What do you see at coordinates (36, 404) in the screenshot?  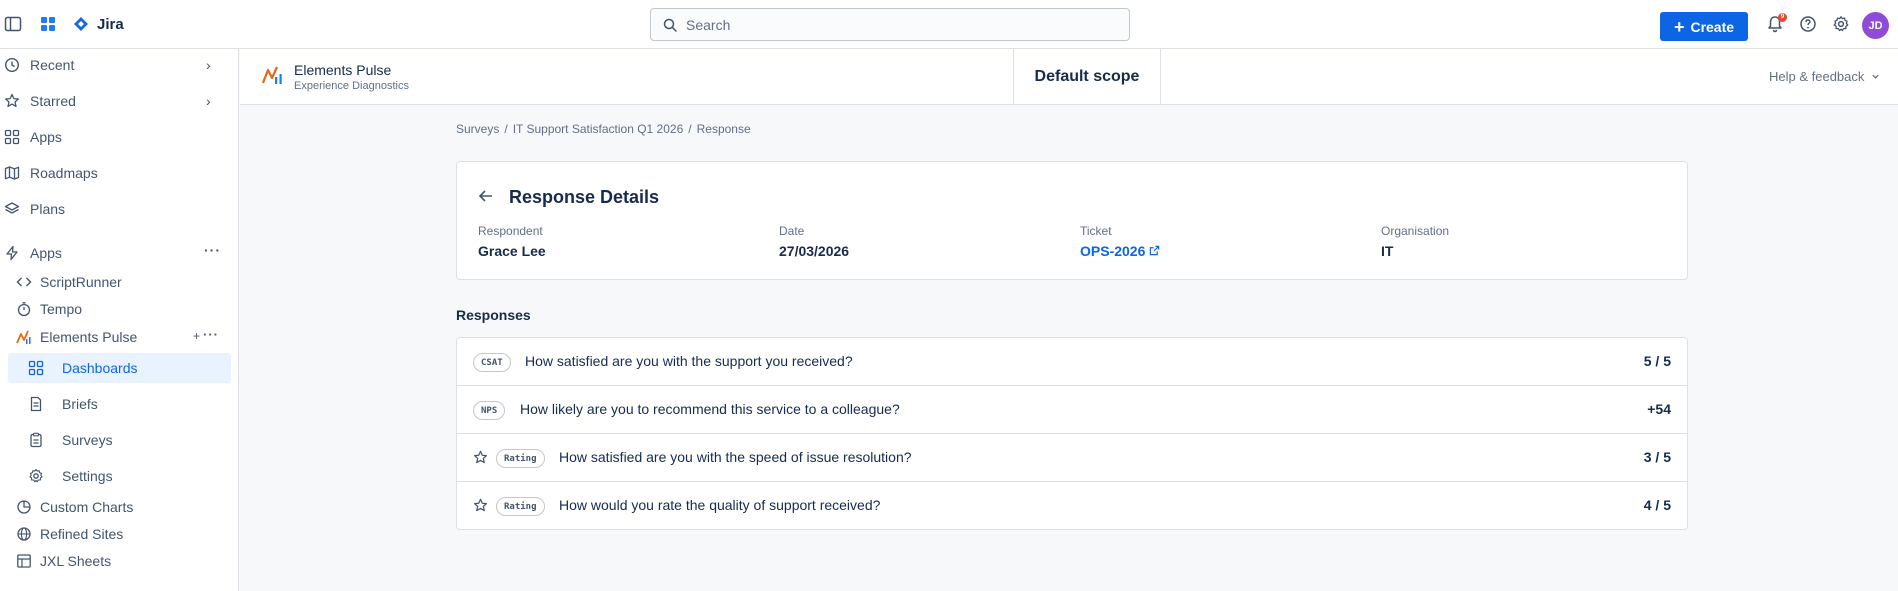 I see `document-icon` at bounding box center [36, 404].